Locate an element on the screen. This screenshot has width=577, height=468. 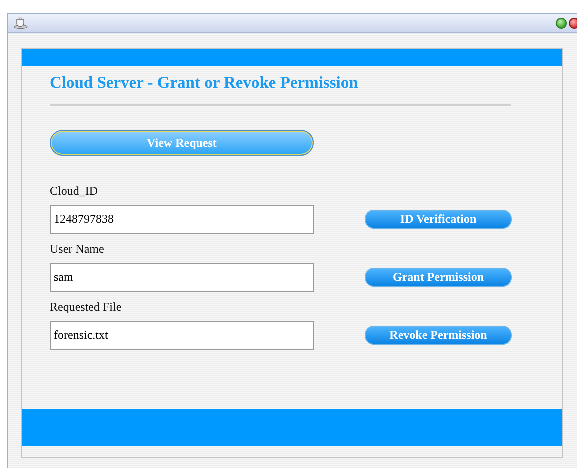
coffee-cup-icon is located at coordinates (21, 23).